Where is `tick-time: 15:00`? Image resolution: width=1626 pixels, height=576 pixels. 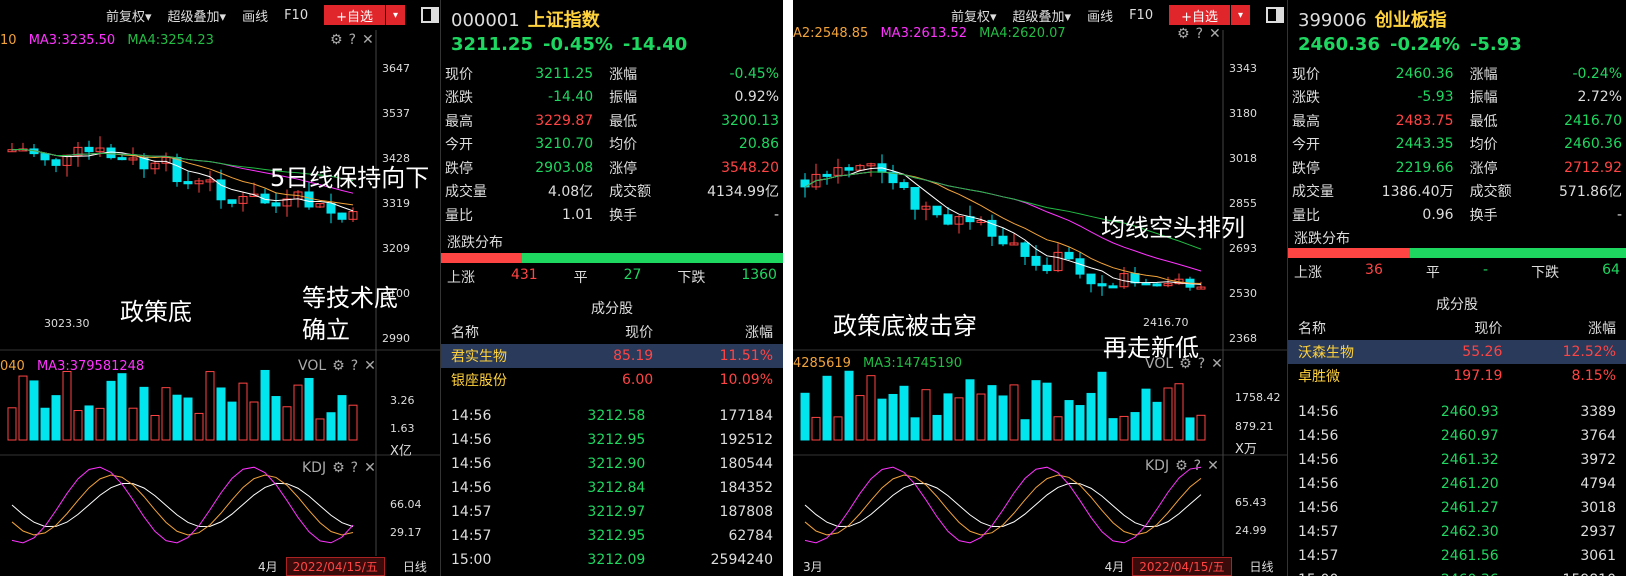 tick-time: 15:00 is located at coordinates (471, 560).